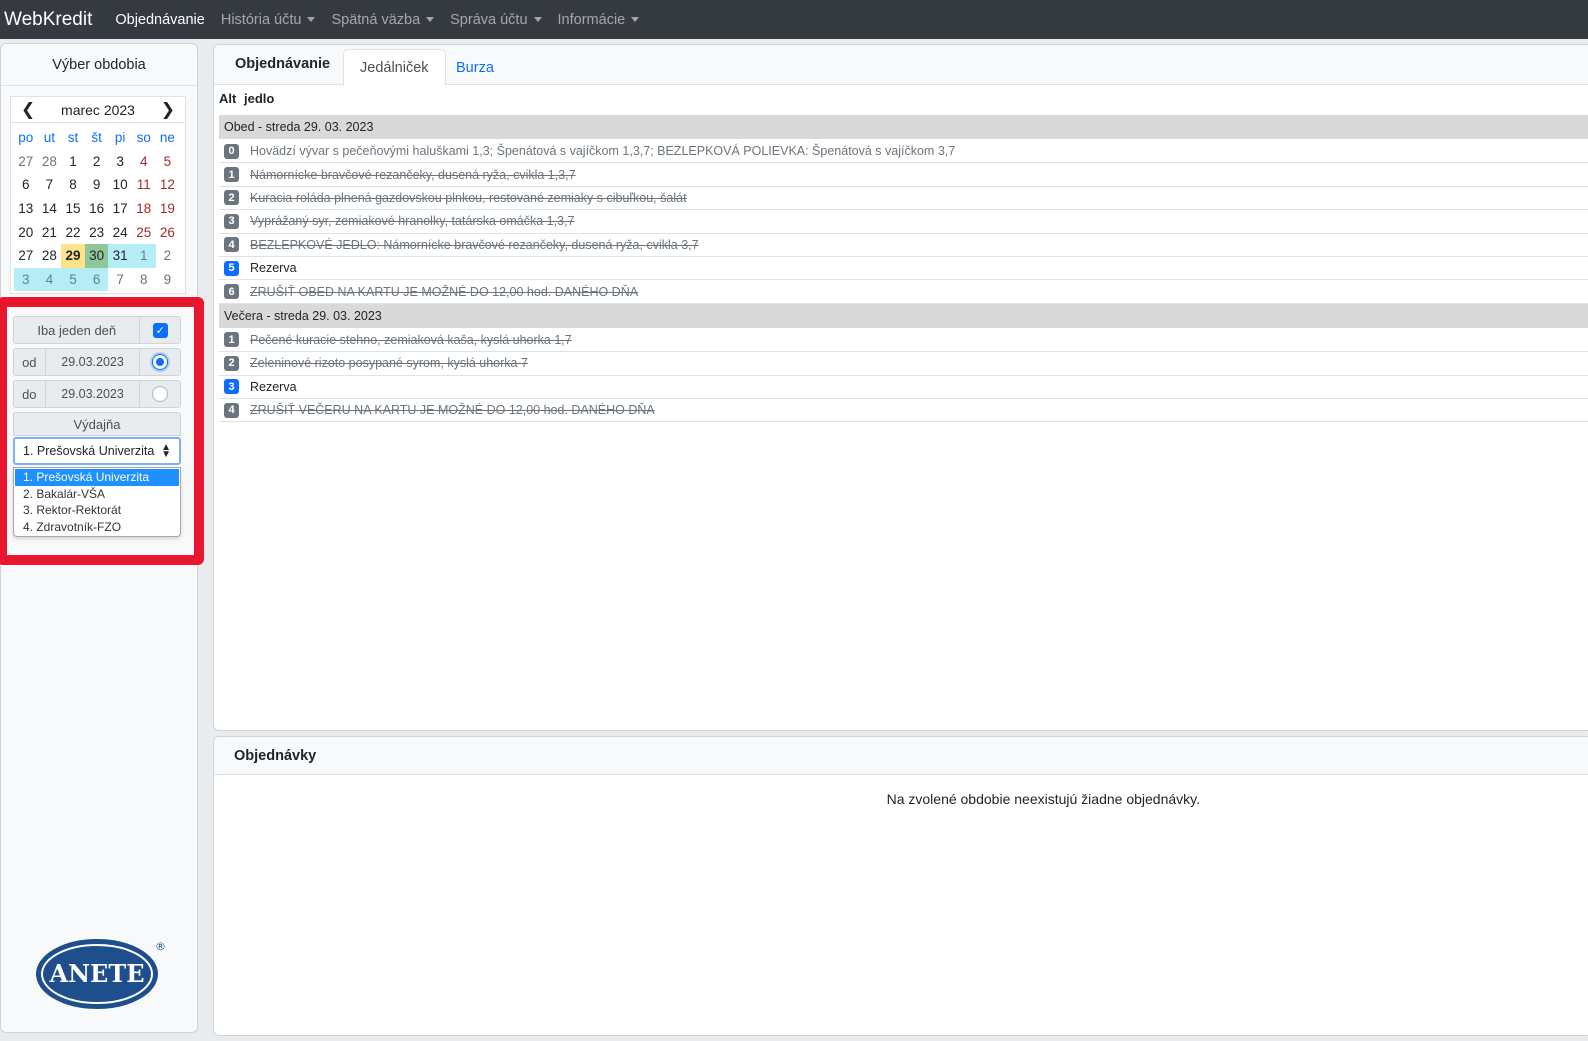 Image resolution: width=1588 pixels, height=1041 pixels. I want to click on nav-spatna-vazba: Spätná väzba, so click(383, 19).